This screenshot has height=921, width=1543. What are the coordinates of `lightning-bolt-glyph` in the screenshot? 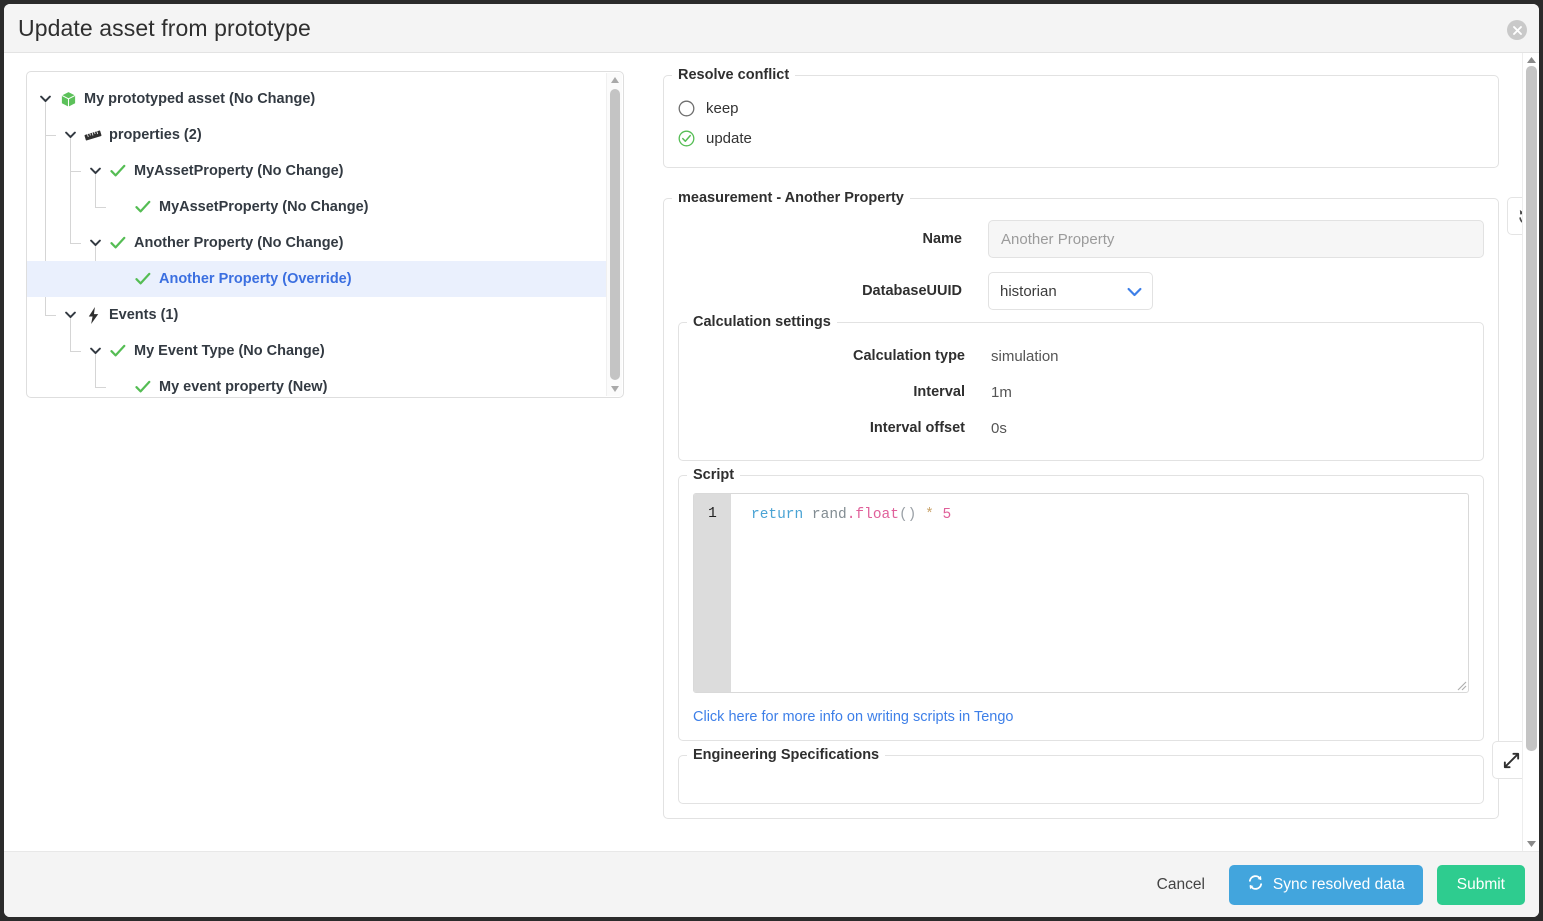 It's located at (93, 315).